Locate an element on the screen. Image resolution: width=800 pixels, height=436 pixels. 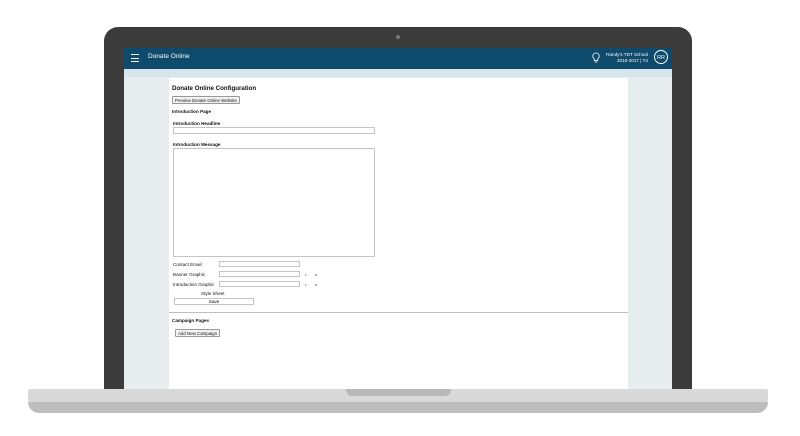
introduction-headline-input is located at coordinates (274, 130).